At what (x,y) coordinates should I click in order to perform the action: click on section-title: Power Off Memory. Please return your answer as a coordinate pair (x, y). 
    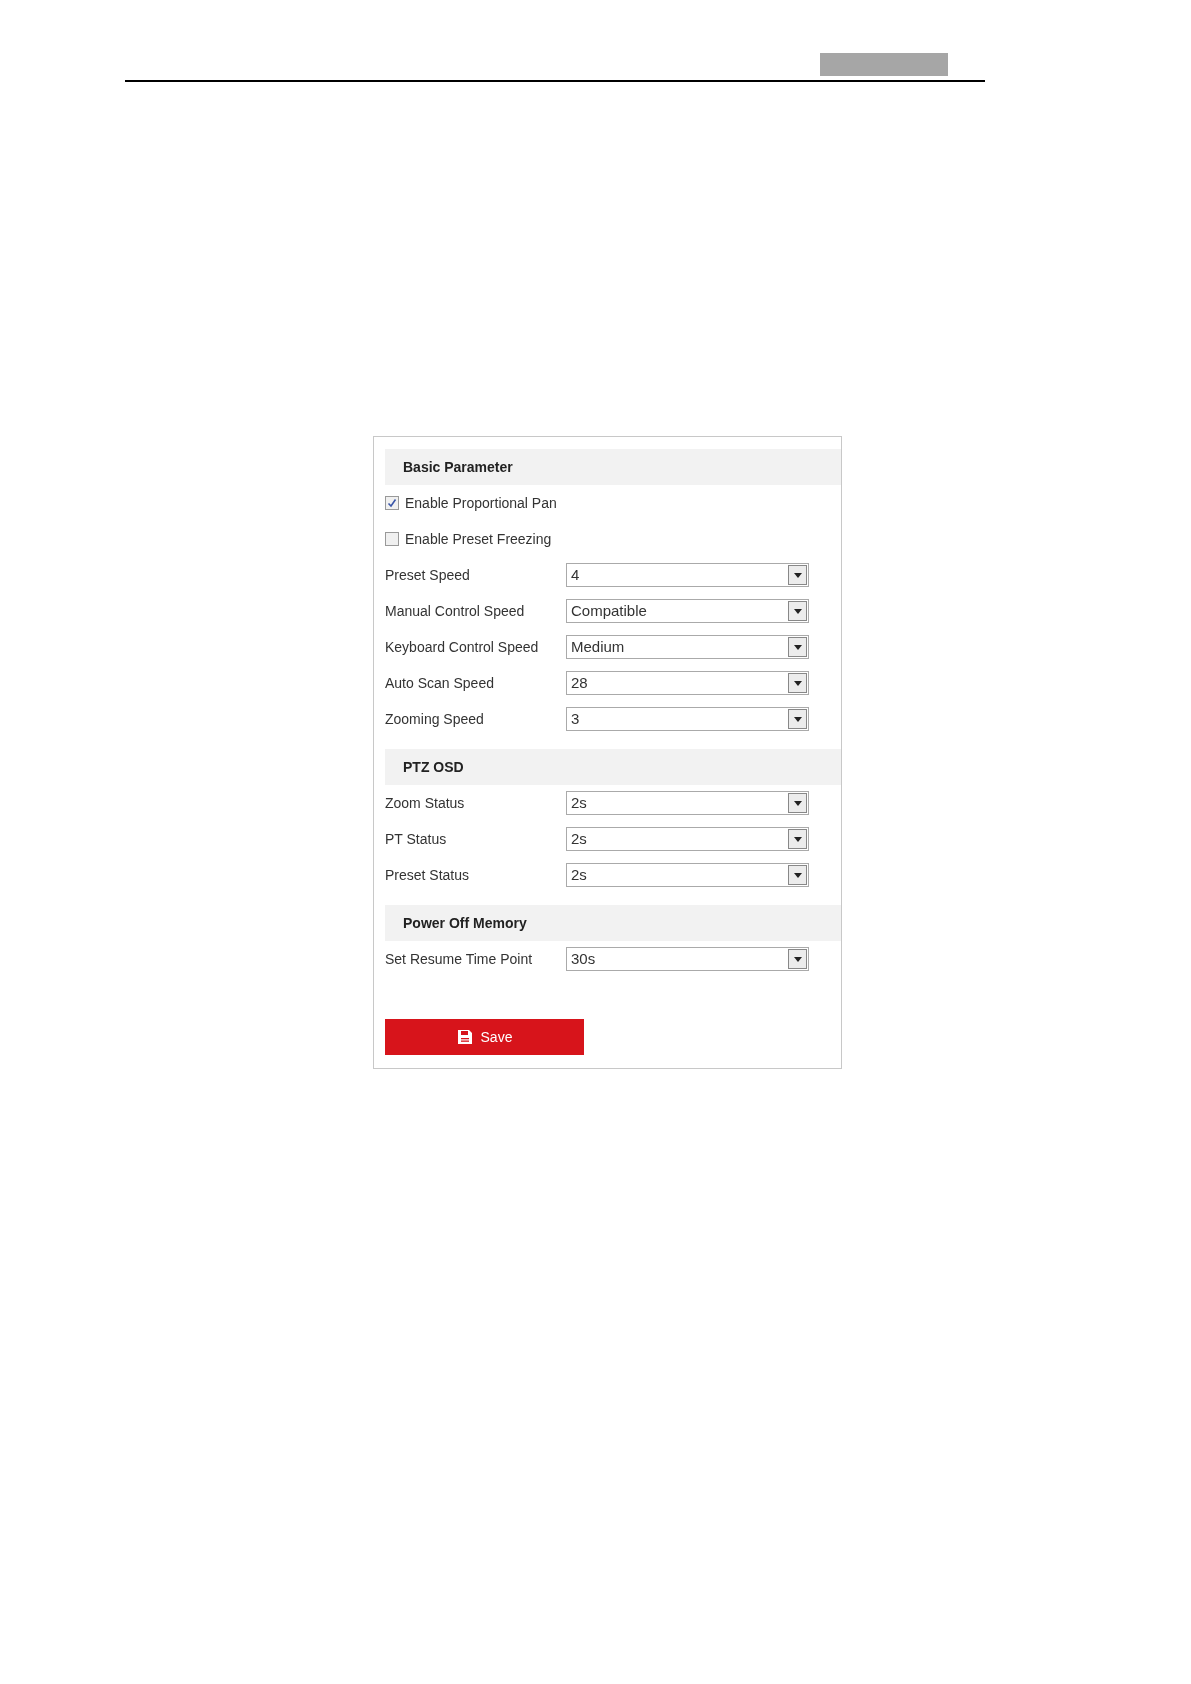
    Looking at the image, I should click on (465, 923).